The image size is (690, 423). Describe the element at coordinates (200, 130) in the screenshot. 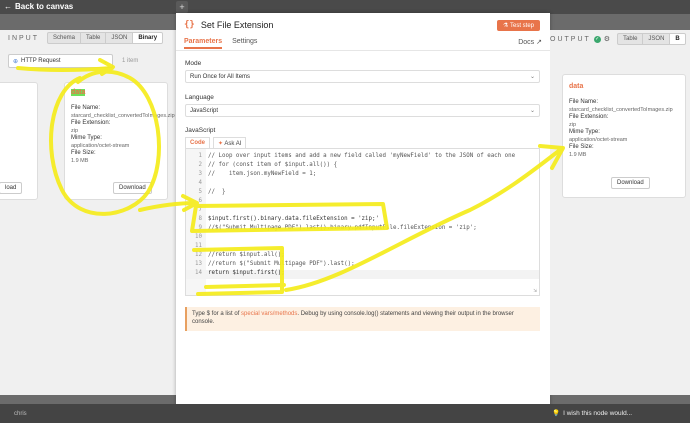

I see `javascript-label: JavaScript` at that location.